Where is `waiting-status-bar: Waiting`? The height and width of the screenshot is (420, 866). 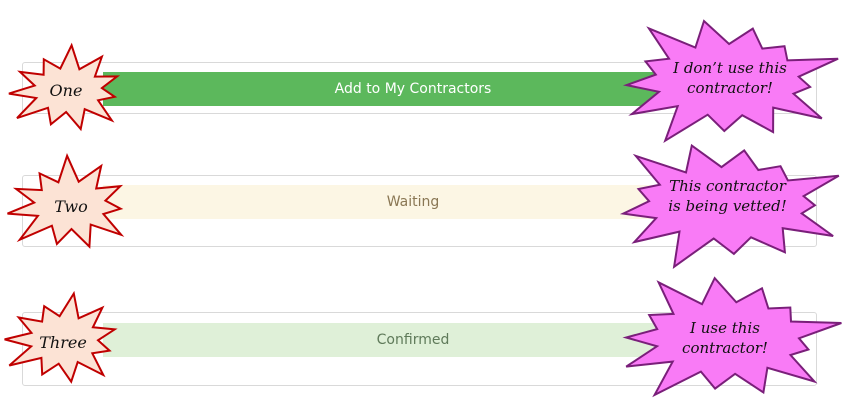 waiting-status-bar: Waiting is located at coordinates (413, 202).